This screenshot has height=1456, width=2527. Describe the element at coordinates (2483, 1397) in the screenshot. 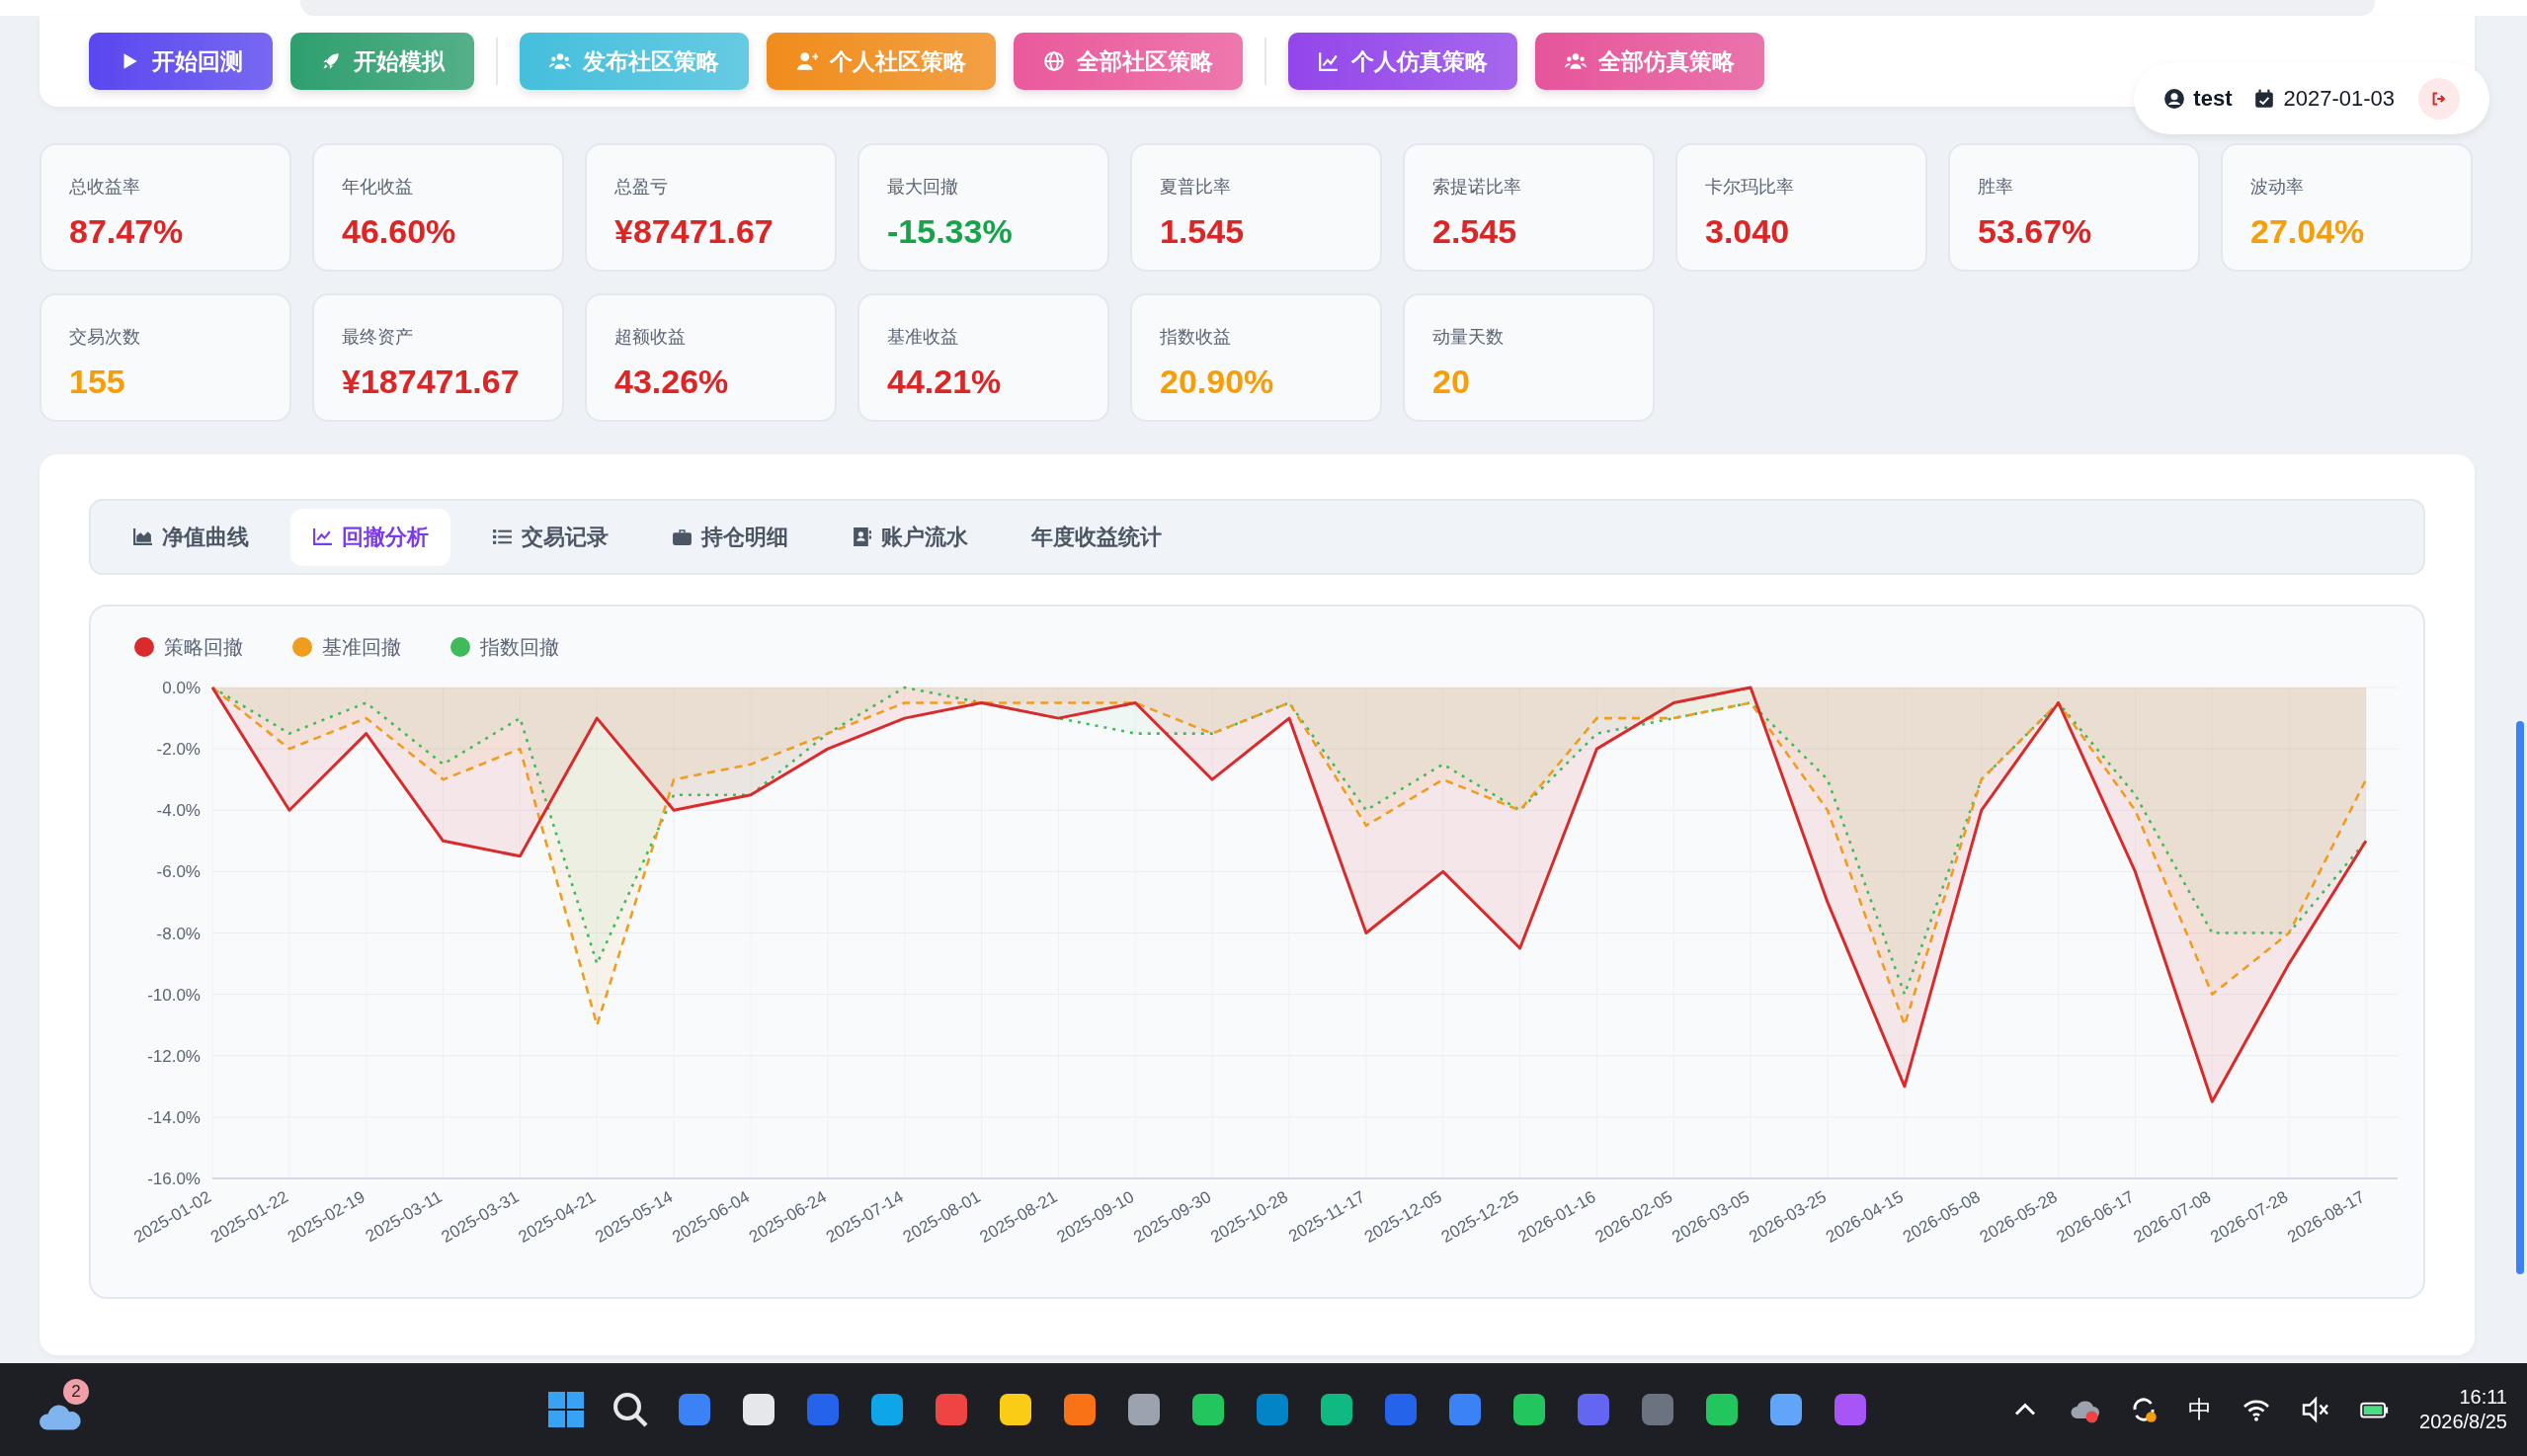

I see `clock-time: 16:11` at that location.